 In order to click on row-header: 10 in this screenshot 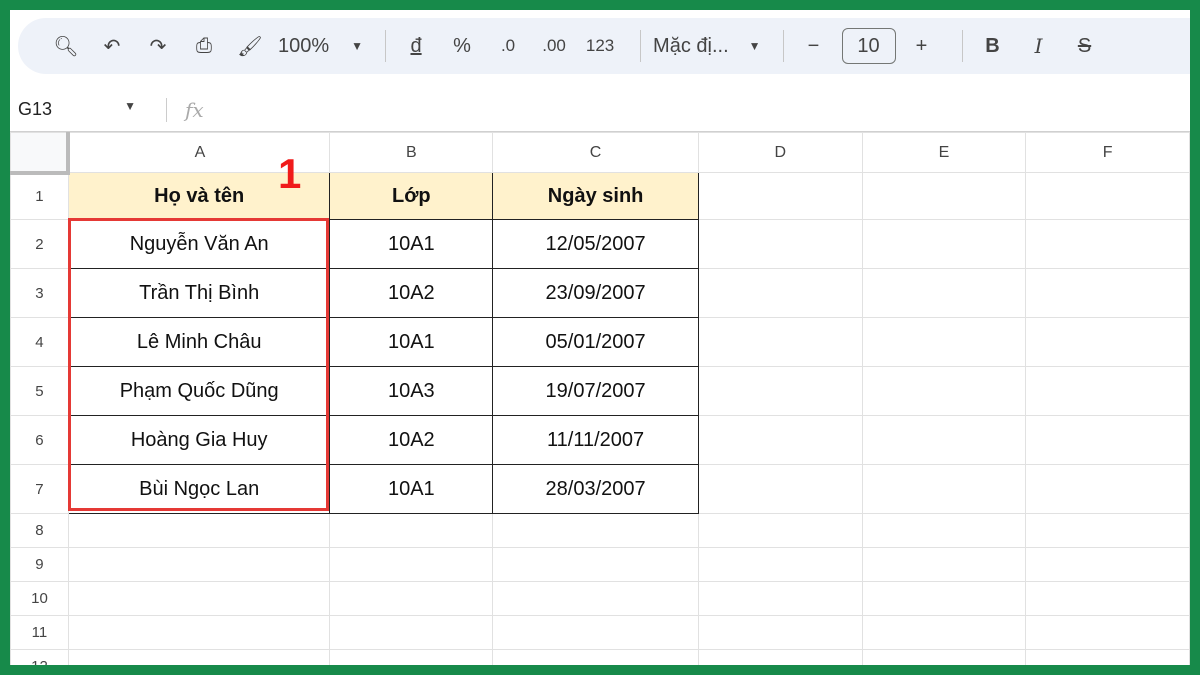, I will do `click(39, 598)`.